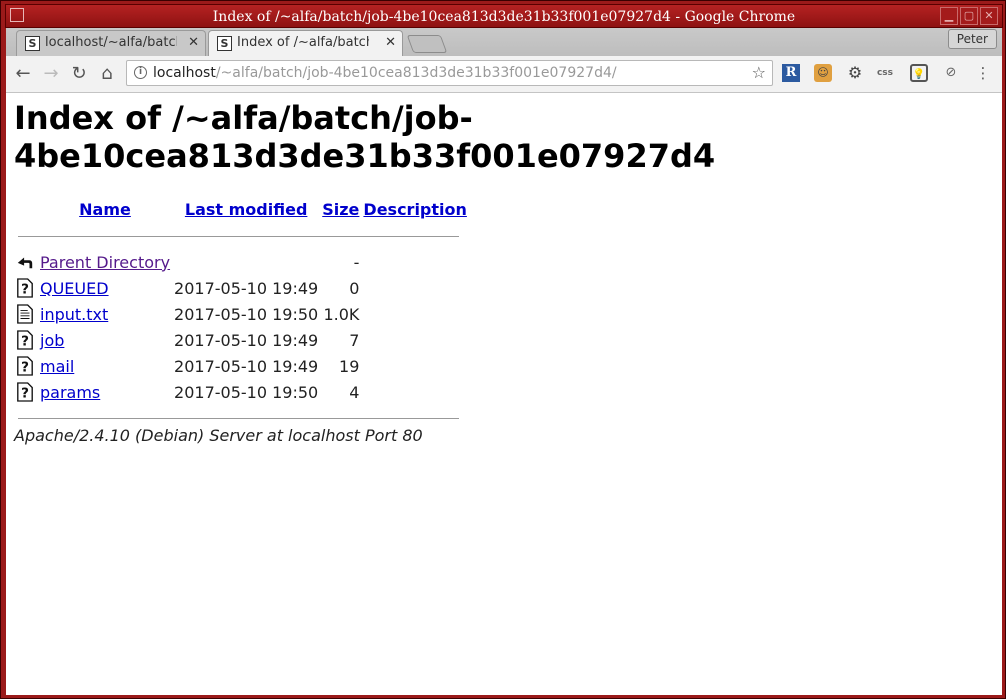 This screenshot has height=699, width=1006. Describe the element at coordinates (105, 366) in the screenshot. I see `file-name-cell: mail` at that location.